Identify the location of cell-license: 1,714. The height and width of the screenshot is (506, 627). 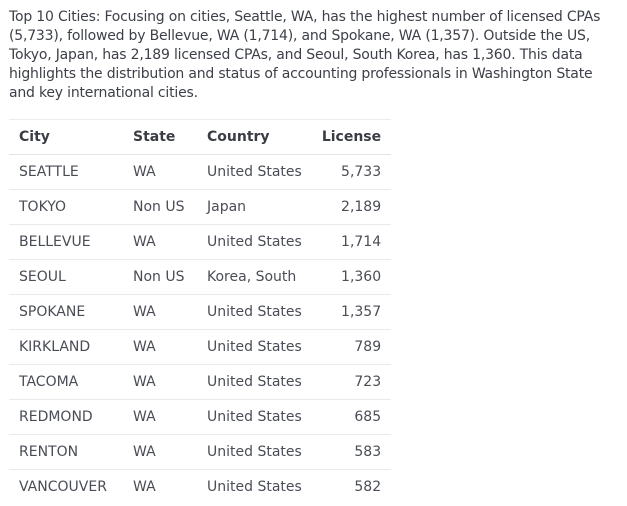
(351, 242).